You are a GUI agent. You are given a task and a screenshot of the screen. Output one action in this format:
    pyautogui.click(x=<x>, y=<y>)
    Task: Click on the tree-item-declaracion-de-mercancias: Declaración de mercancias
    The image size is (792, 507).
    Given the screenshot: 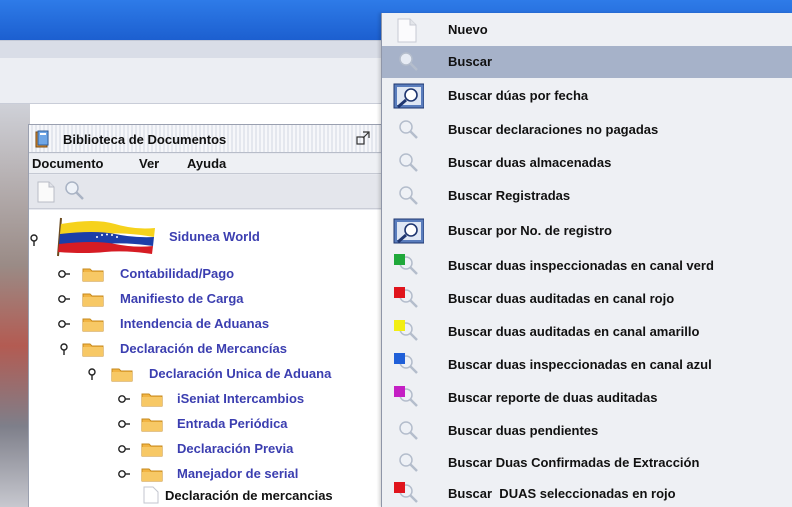 What is the action you would take?
    pyautogui.click(x=209, y=496)
    